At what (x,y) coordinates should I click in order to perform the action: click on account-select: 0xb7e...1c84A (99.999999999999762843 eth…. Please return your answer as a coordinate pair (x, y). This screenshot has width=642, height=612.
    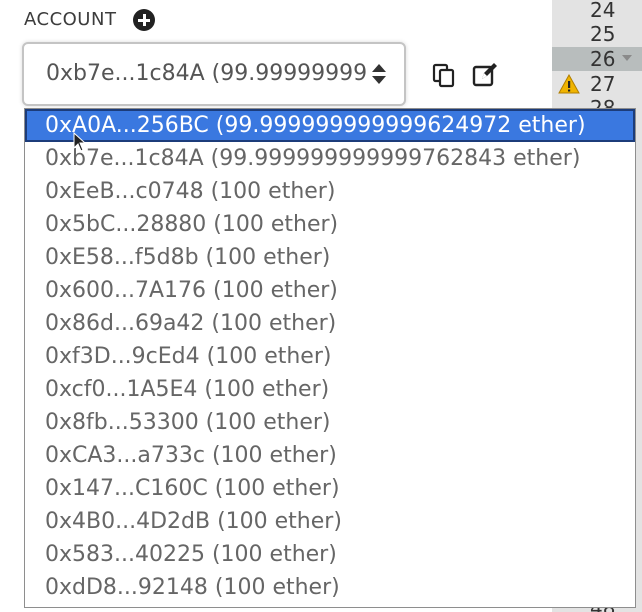
    Looking at the image, I should click on (214, 74).